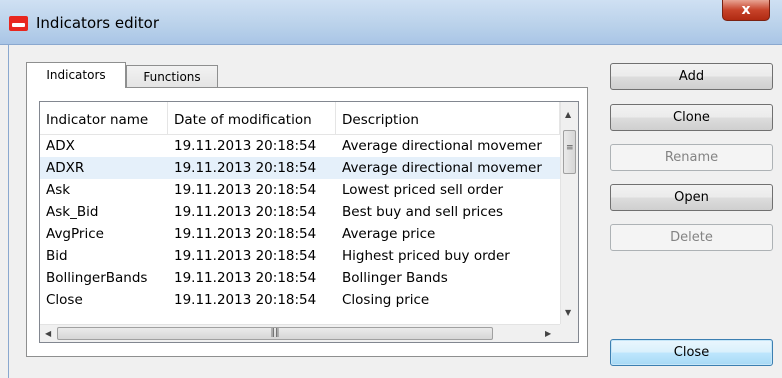 The width and height of the screenshot is (782, 378). I want to click on scroll-down-arrow-icon: ▼, so click(568, 312).